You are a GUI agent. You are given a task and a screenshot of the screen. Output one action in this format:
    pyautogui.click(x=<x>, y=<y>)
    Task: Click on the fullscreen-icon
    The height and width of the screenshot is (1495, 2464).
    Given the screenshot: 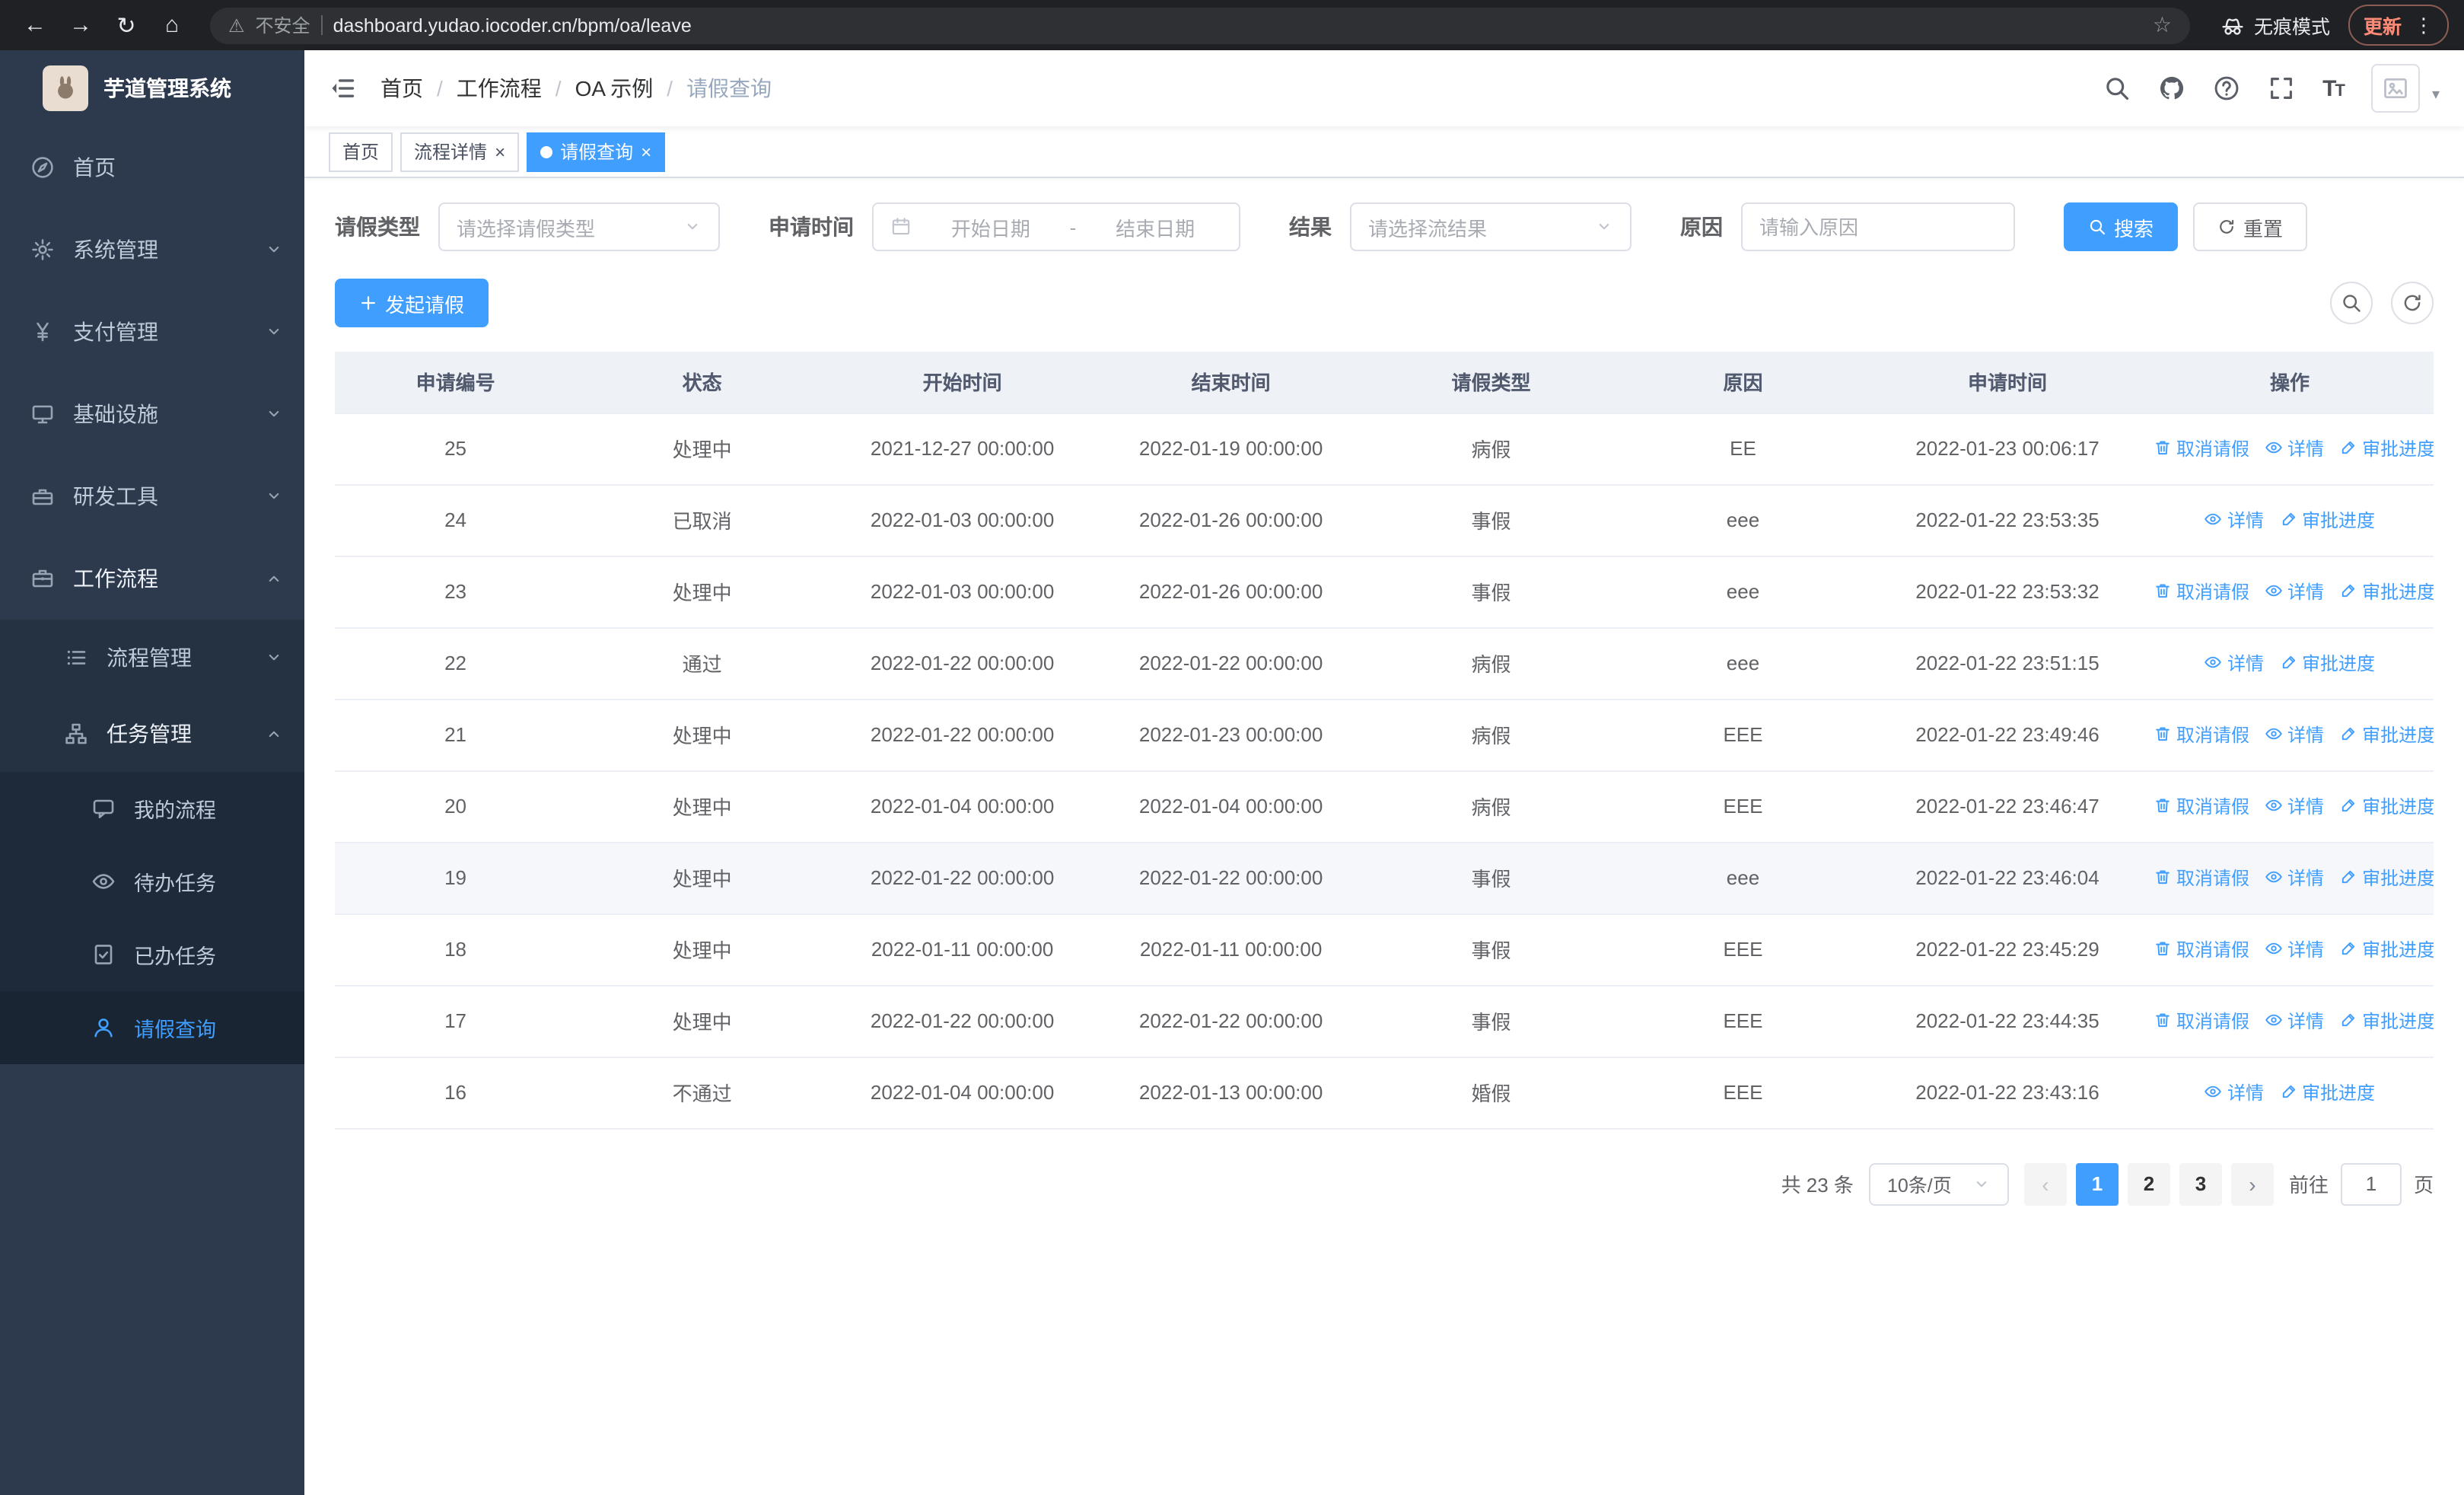 What is the action you would take?
    pyautogui.click(x=2281, y=89)
    